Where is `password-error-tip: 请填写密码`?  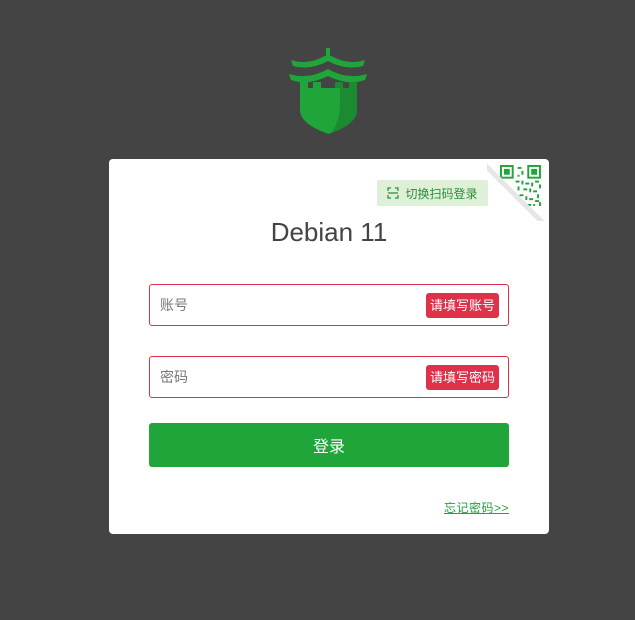 password-error-tip: 请填写密码 is located at coordinates (462, 377).